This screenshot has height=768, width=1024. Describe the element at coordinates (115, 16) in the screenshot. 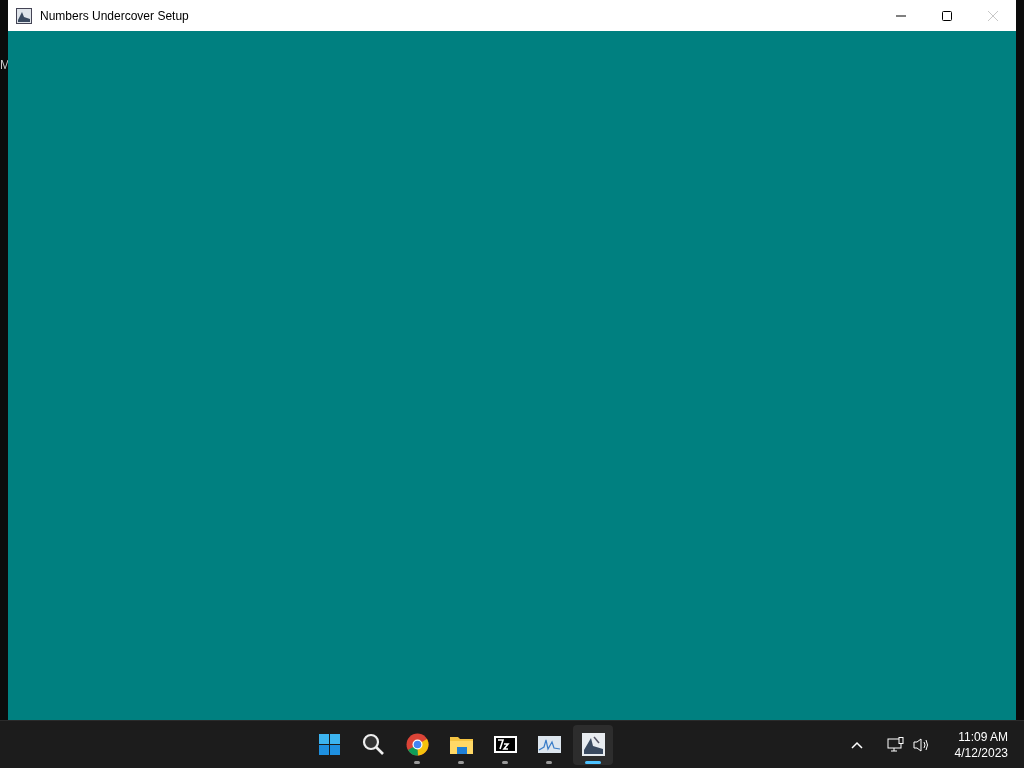

I see `window-title: Numbers Undercover Setup` at that location.